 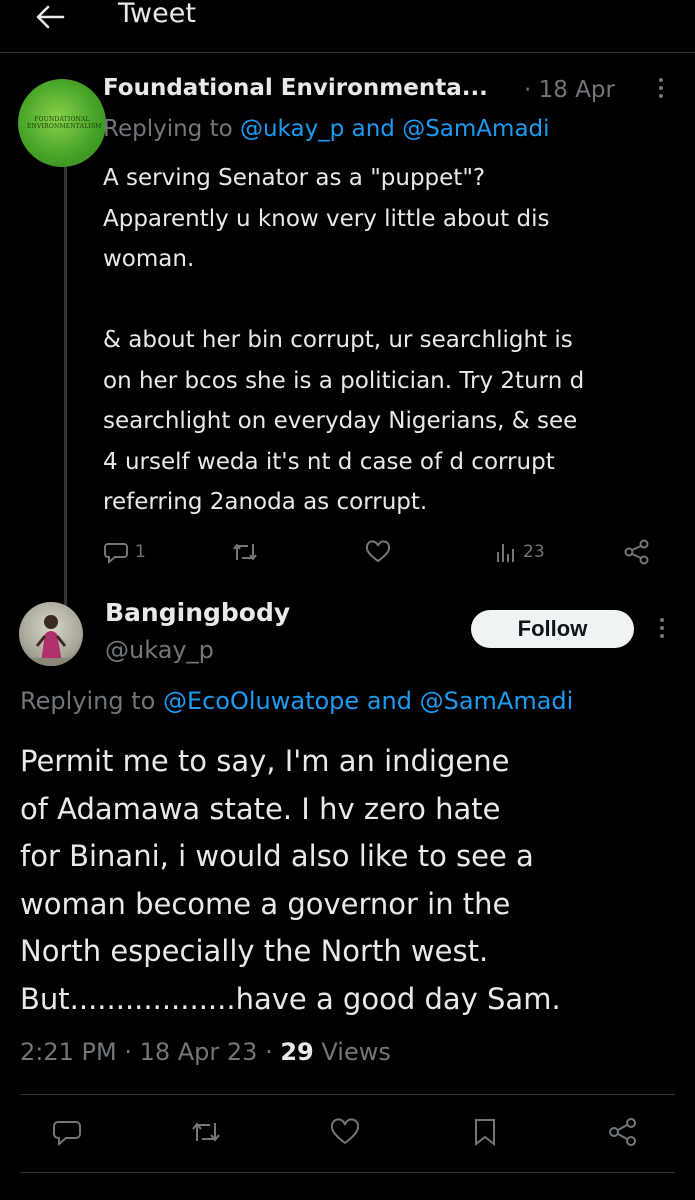 I want to click on tweet-meta: 2:21 PM · 18 Apr 23 · 29 Views, so click(x=205, y=1052).